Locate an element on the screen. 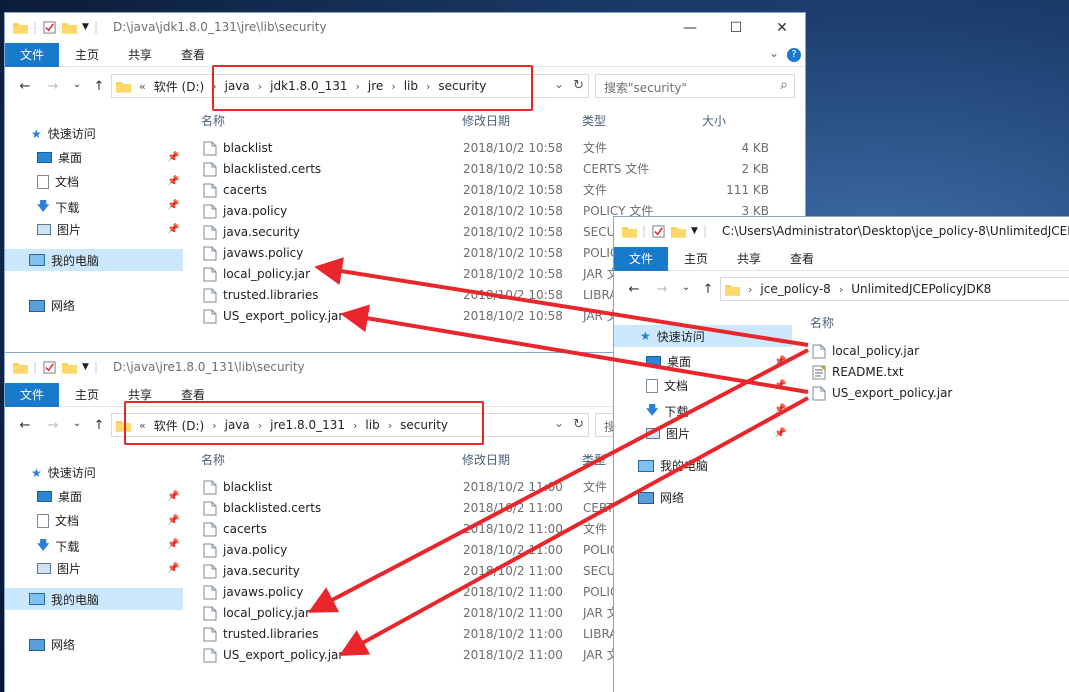  file-row: cacerts 2018/10/2 10:58 文件 111 KB is located at coordinates (503, 190).